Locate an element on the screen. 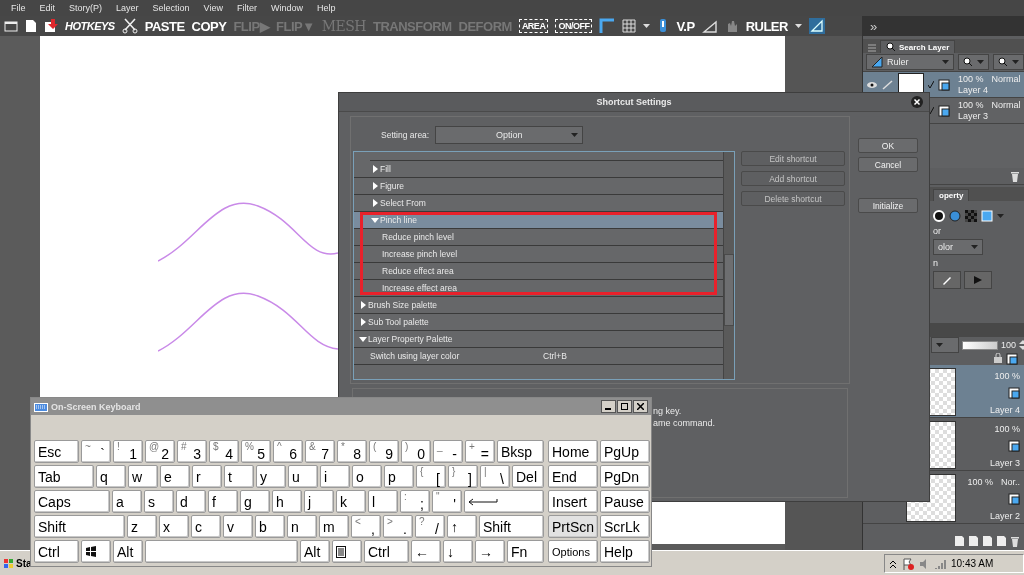  key: PrtScn is located at coordinates (573, 526).